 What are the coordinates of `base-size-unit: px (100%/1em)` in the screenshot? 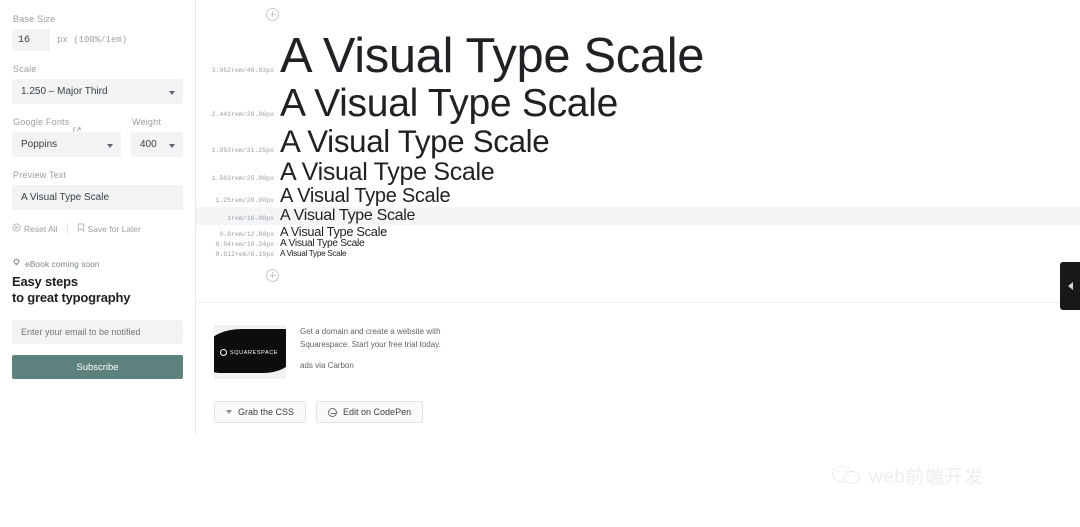 It's located at (92, 40).